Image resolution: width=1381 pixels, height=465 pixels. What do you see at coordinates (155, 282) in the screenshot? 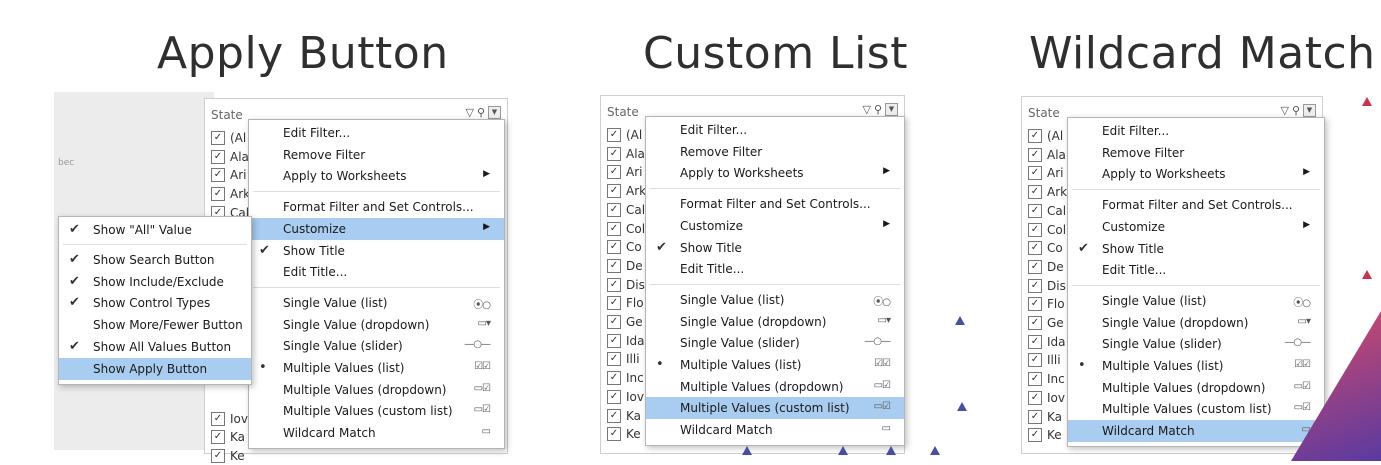
I see `submenu-item: ✔ Show Include/Exclude` at bounding box center [155, 282].